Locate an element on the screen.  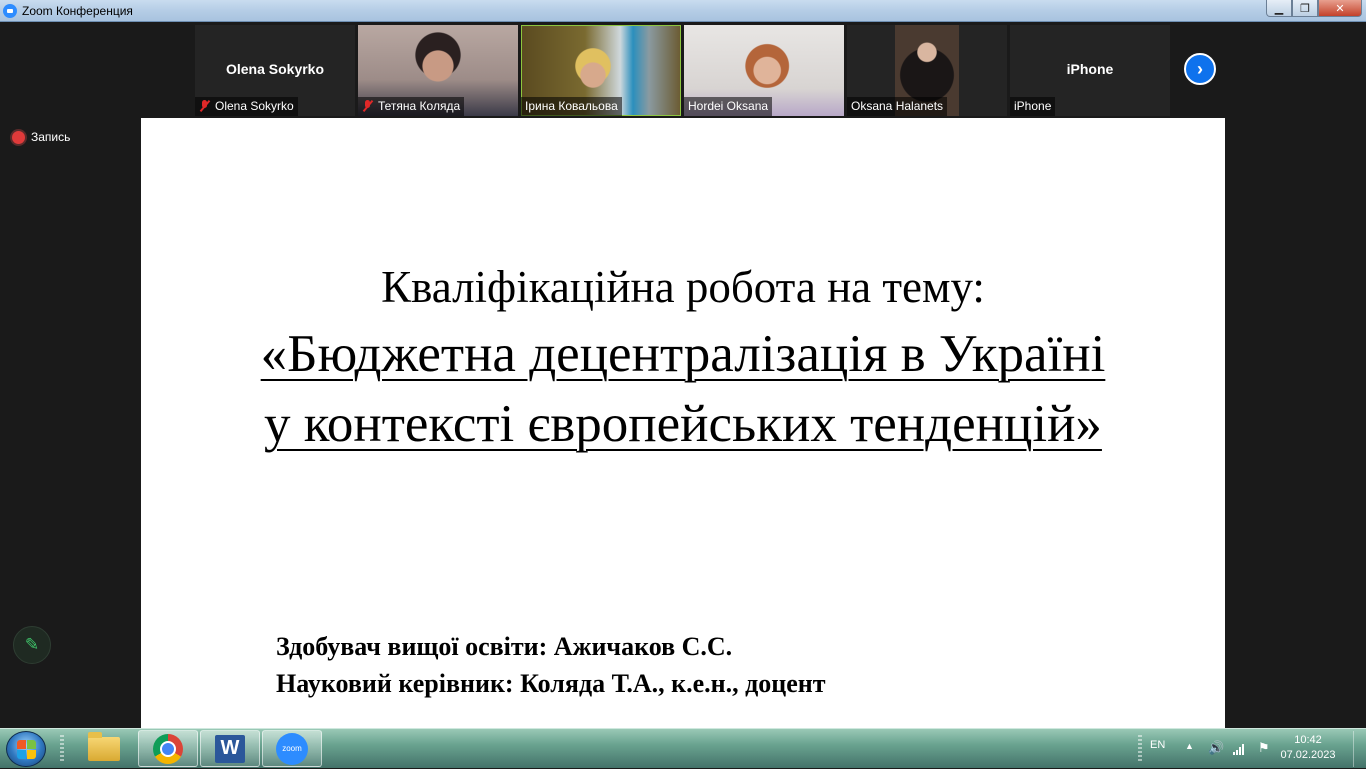
zoom-icon: zoom is located at coordinates (292, 748).